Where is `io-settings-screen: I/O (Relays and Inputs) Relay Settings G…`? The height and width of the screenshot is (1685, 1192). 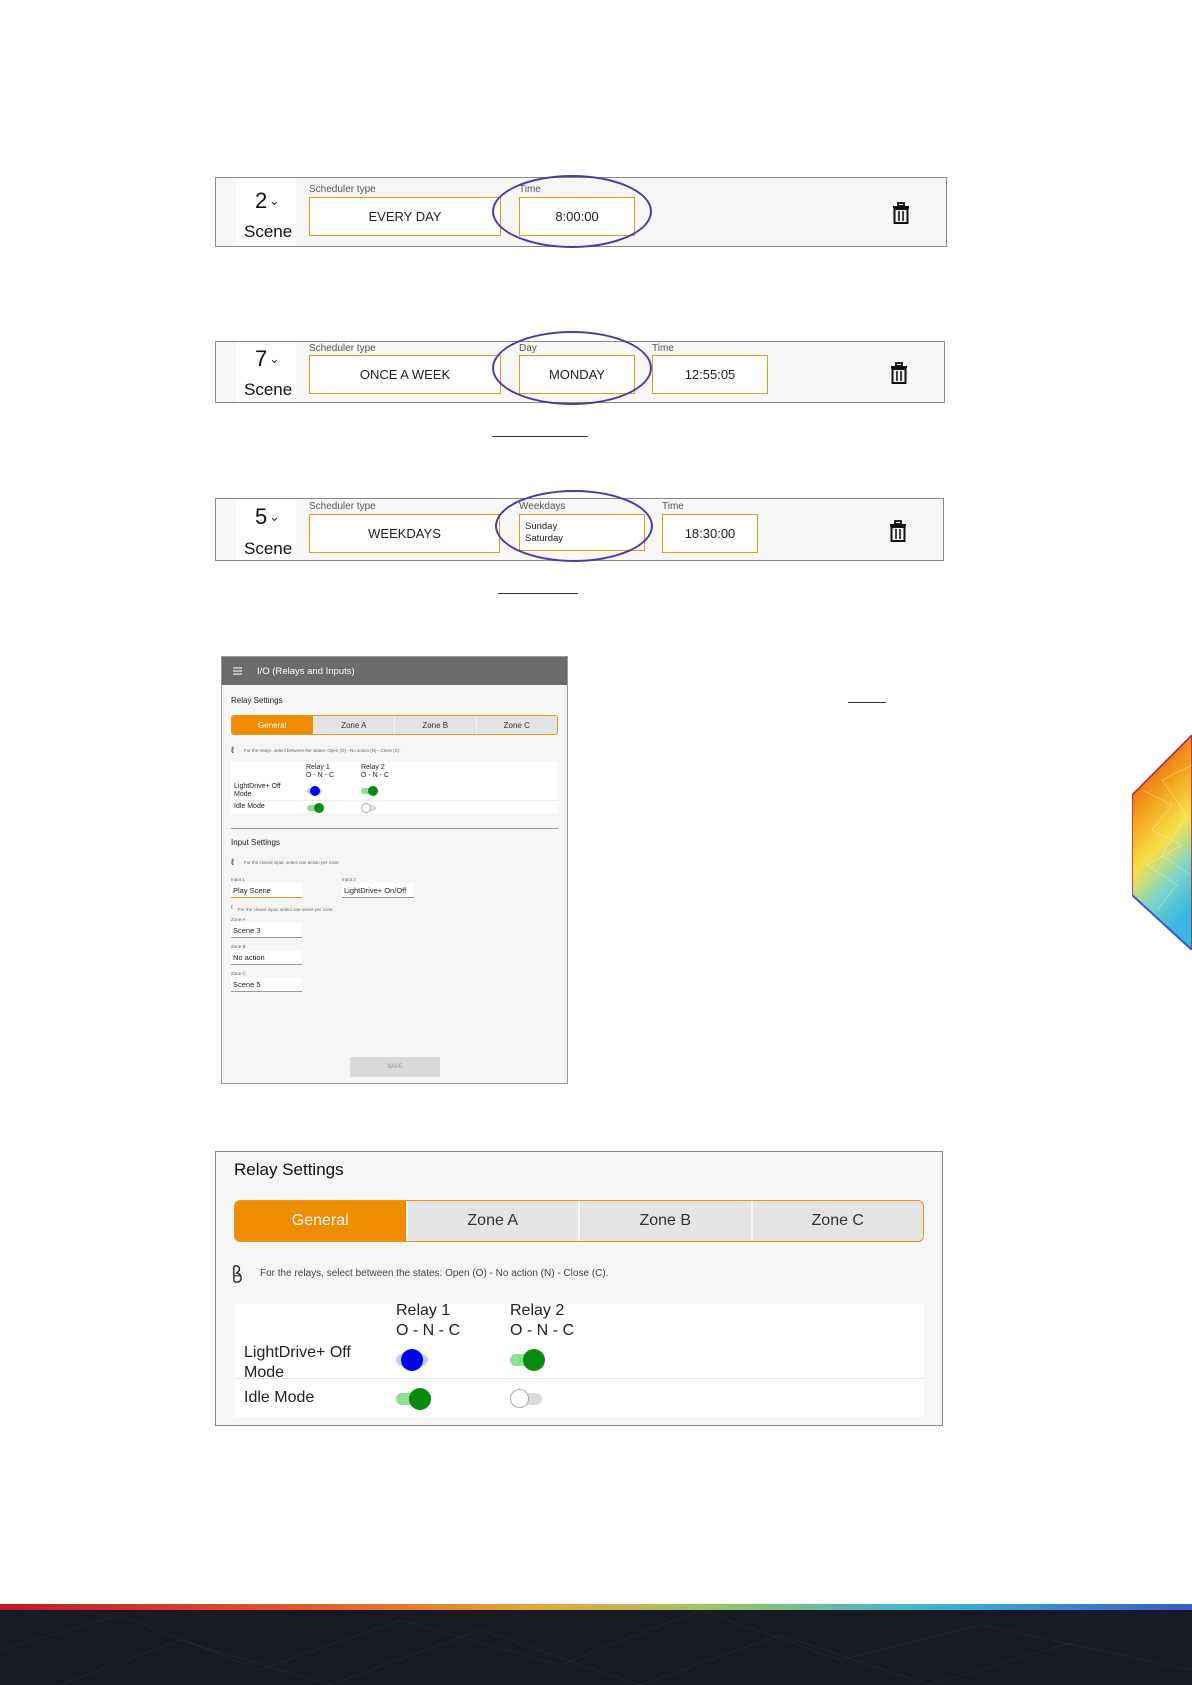
io-settings-screen: I/O (Relays and Inputs) Relay Settings G… is located at coordinates (394, 870).